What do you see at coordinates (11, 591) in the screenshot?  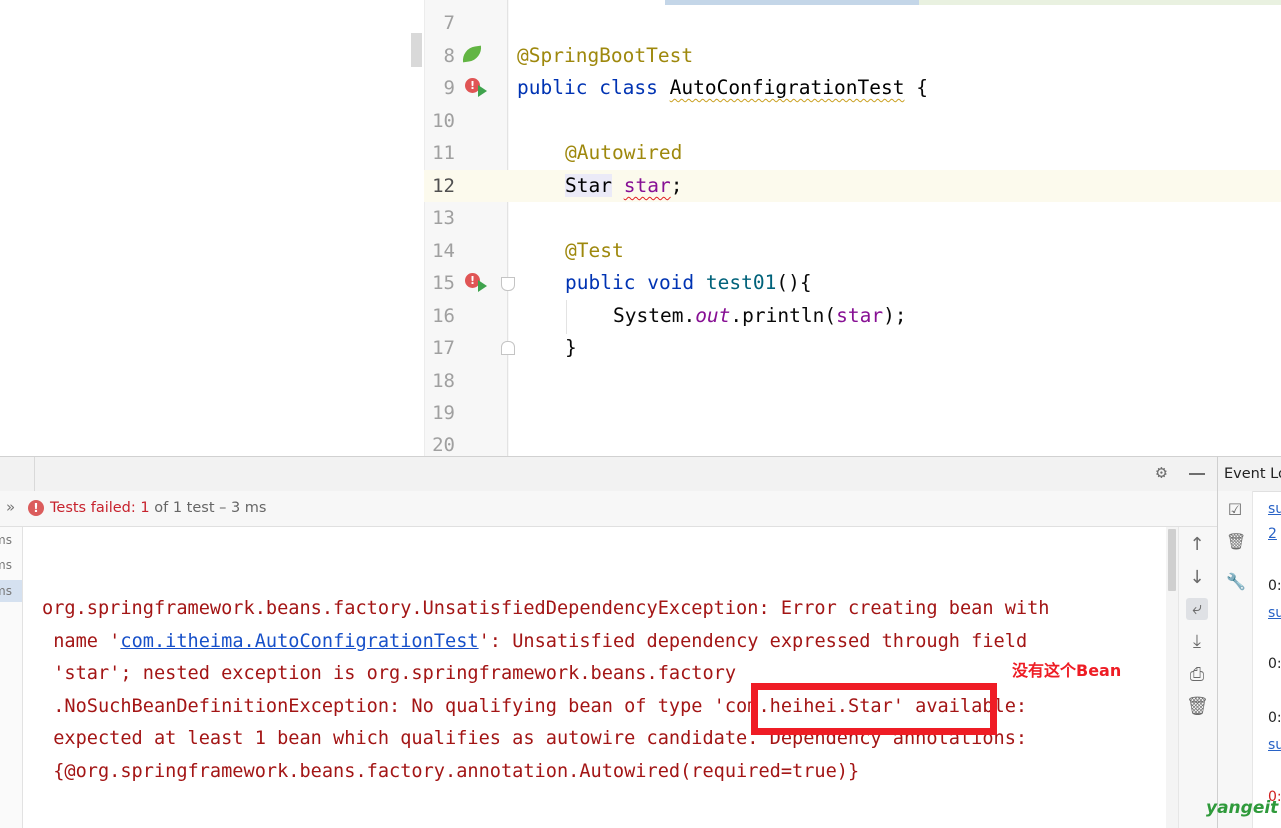 I see `tree-row-time-selected: ms` at bounding box center [11, 591].